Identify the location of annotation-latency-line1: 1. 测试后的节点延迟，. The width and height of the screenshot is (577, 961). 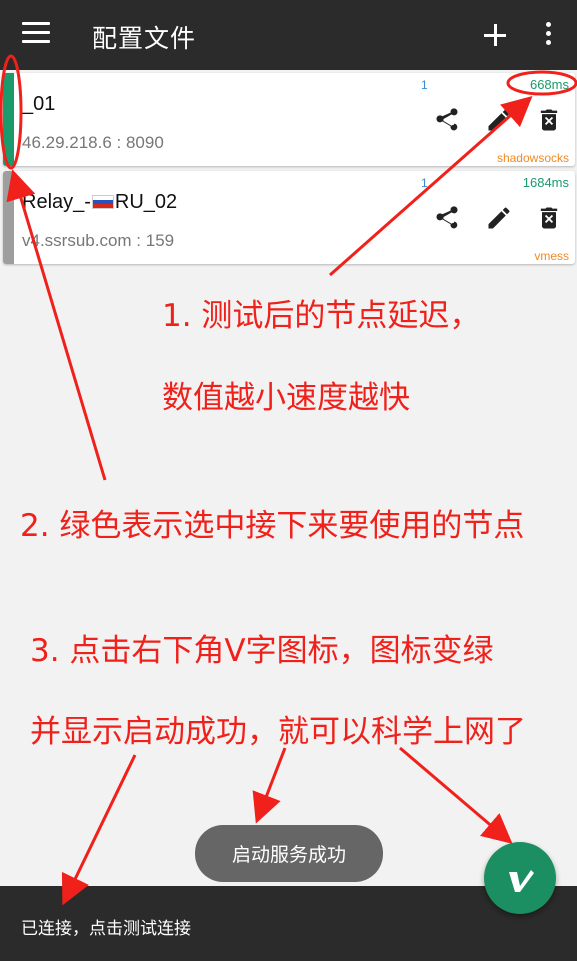
(321, 316).